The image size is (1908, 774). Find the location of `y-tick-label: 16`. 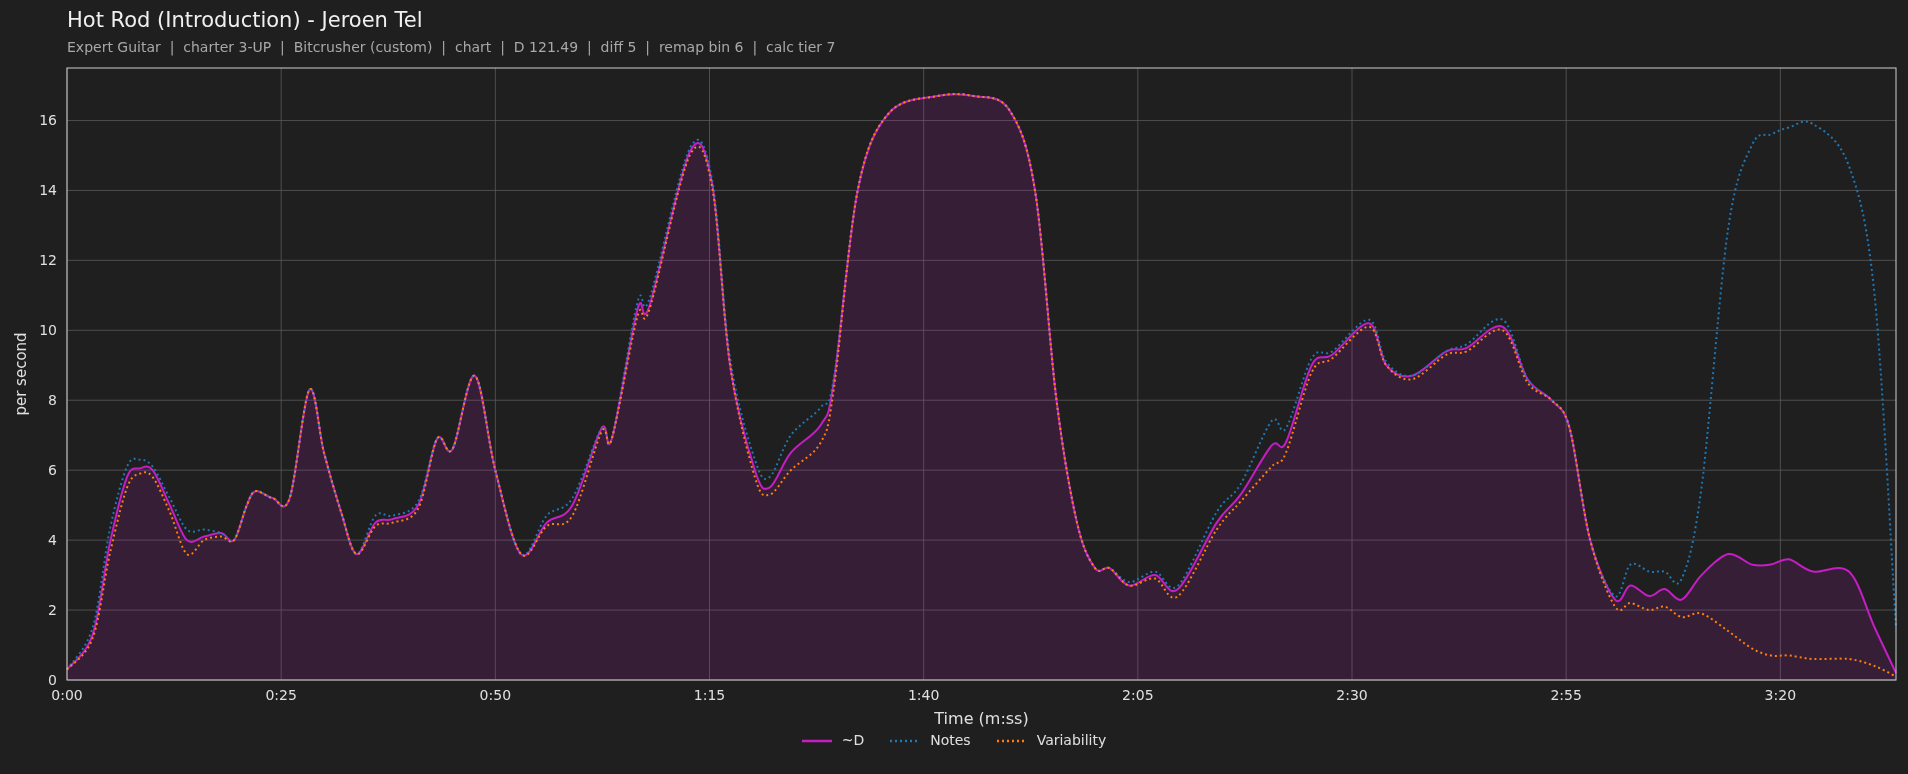

y-tick-label: 16 is located at coordinates (48, 120).